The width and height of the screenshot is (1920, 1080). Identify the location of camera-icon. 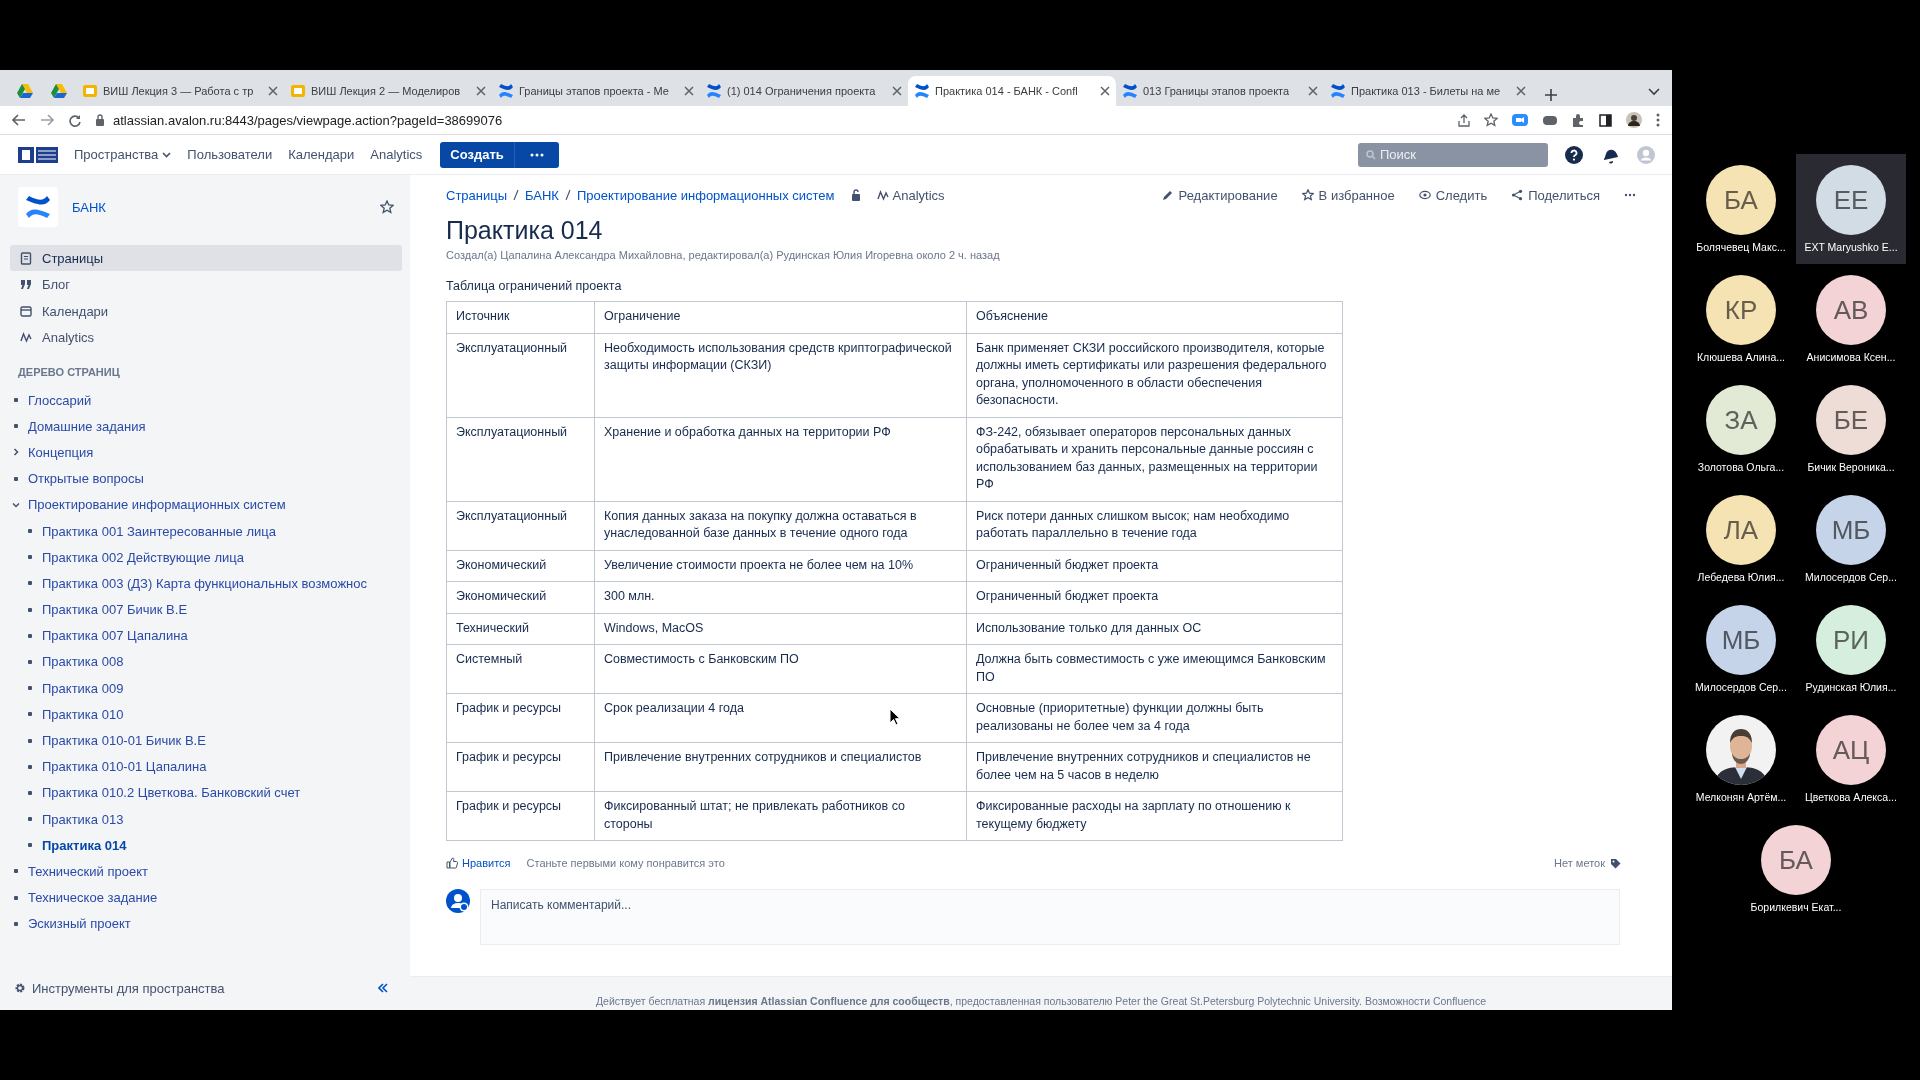
(1520, 120).